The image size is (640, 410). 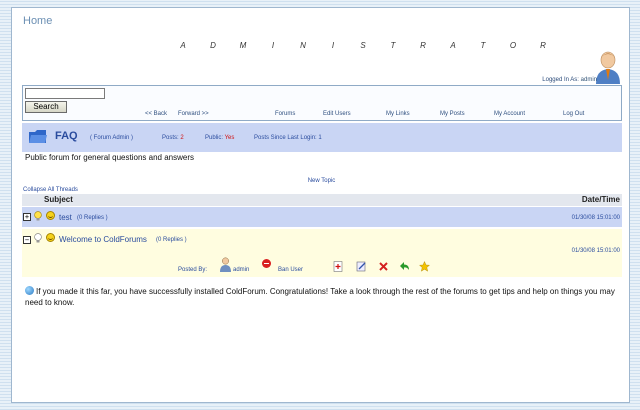 I want to click on title-letter: M, so click(x=244, y=45).